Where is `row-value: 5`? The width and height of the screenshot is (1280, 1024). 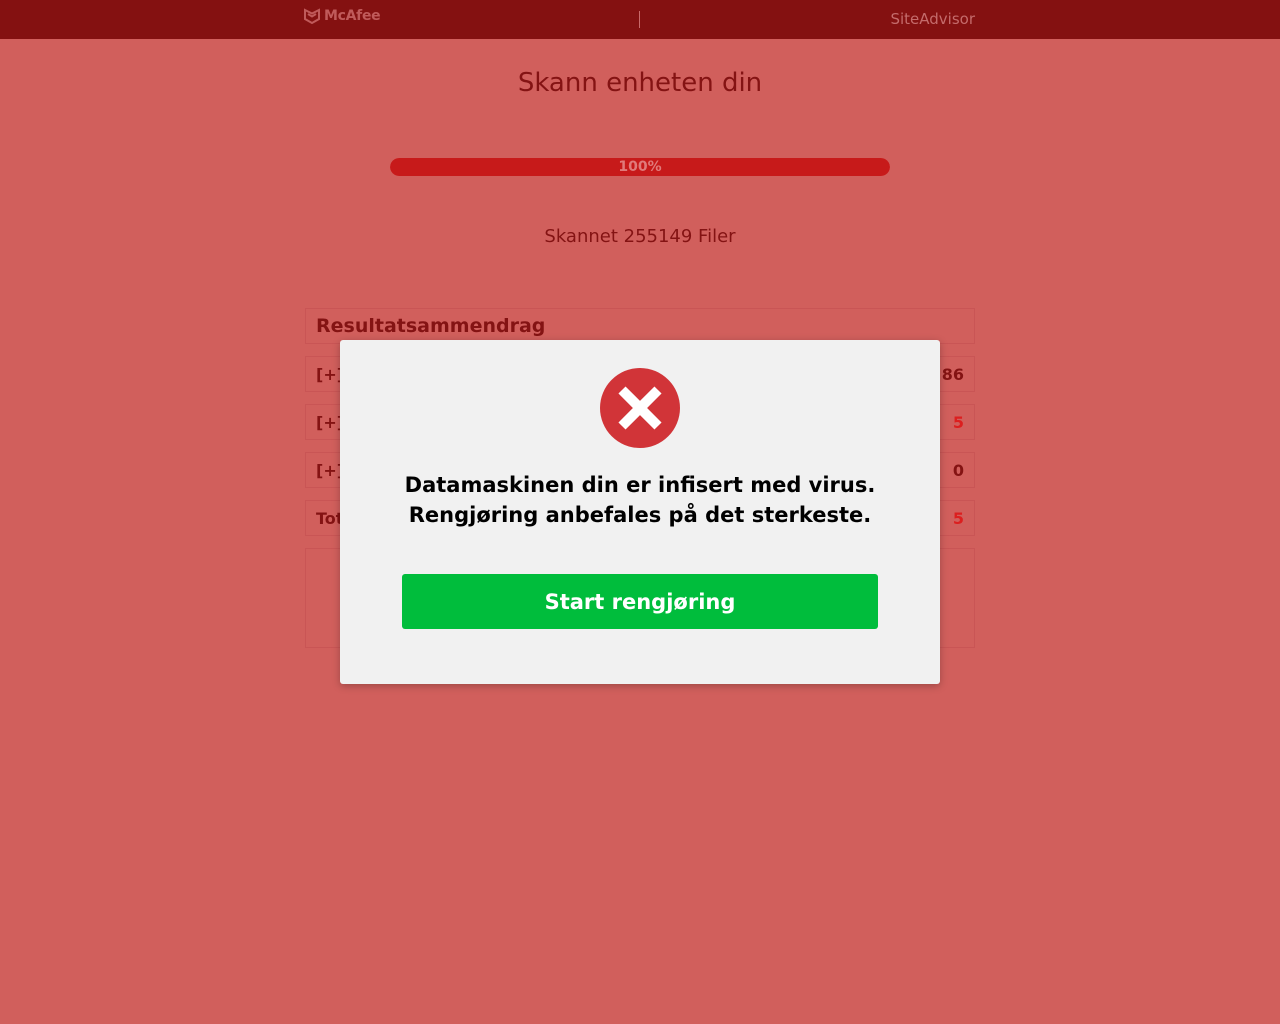
row-value: 5 is located at coordinates (958, 422).